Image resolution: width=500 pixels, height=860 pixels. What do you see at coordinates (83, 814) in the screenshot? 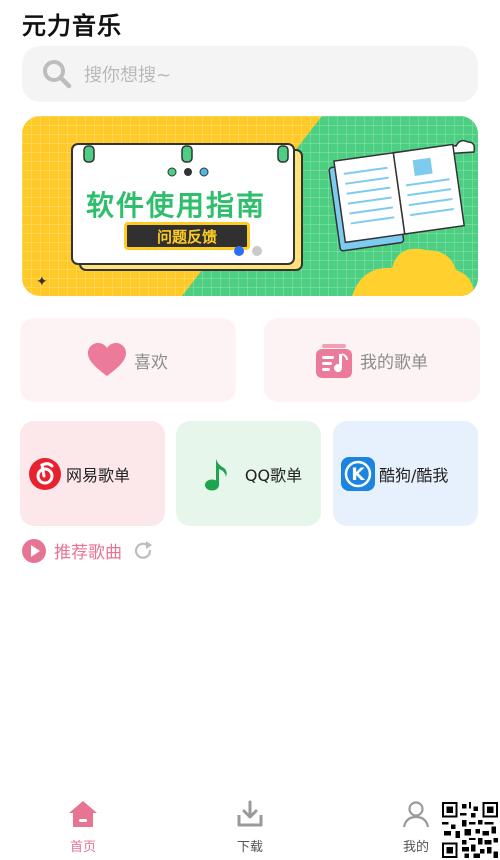
I see `home-icon` at bounding box center [83, 814].